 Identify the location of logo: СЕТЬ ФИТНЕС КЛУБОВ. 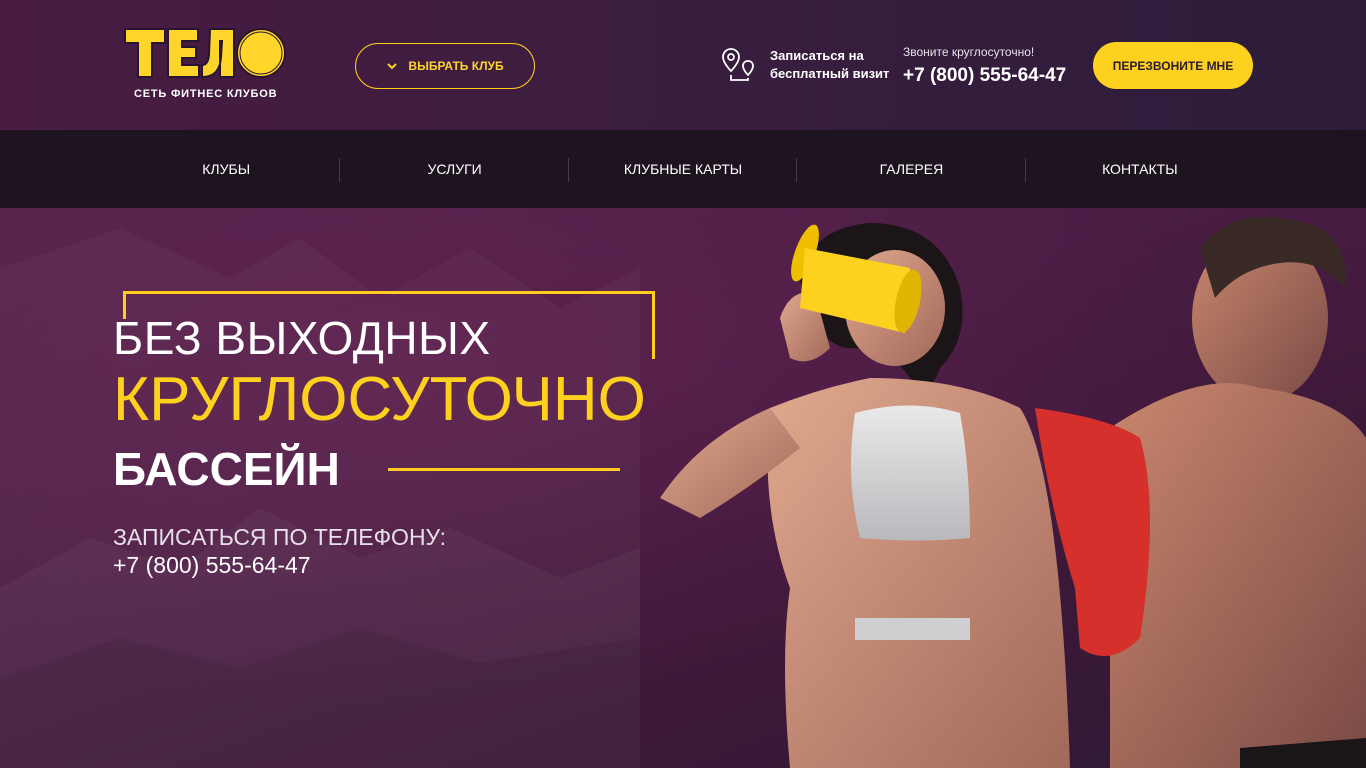
(205, 65).